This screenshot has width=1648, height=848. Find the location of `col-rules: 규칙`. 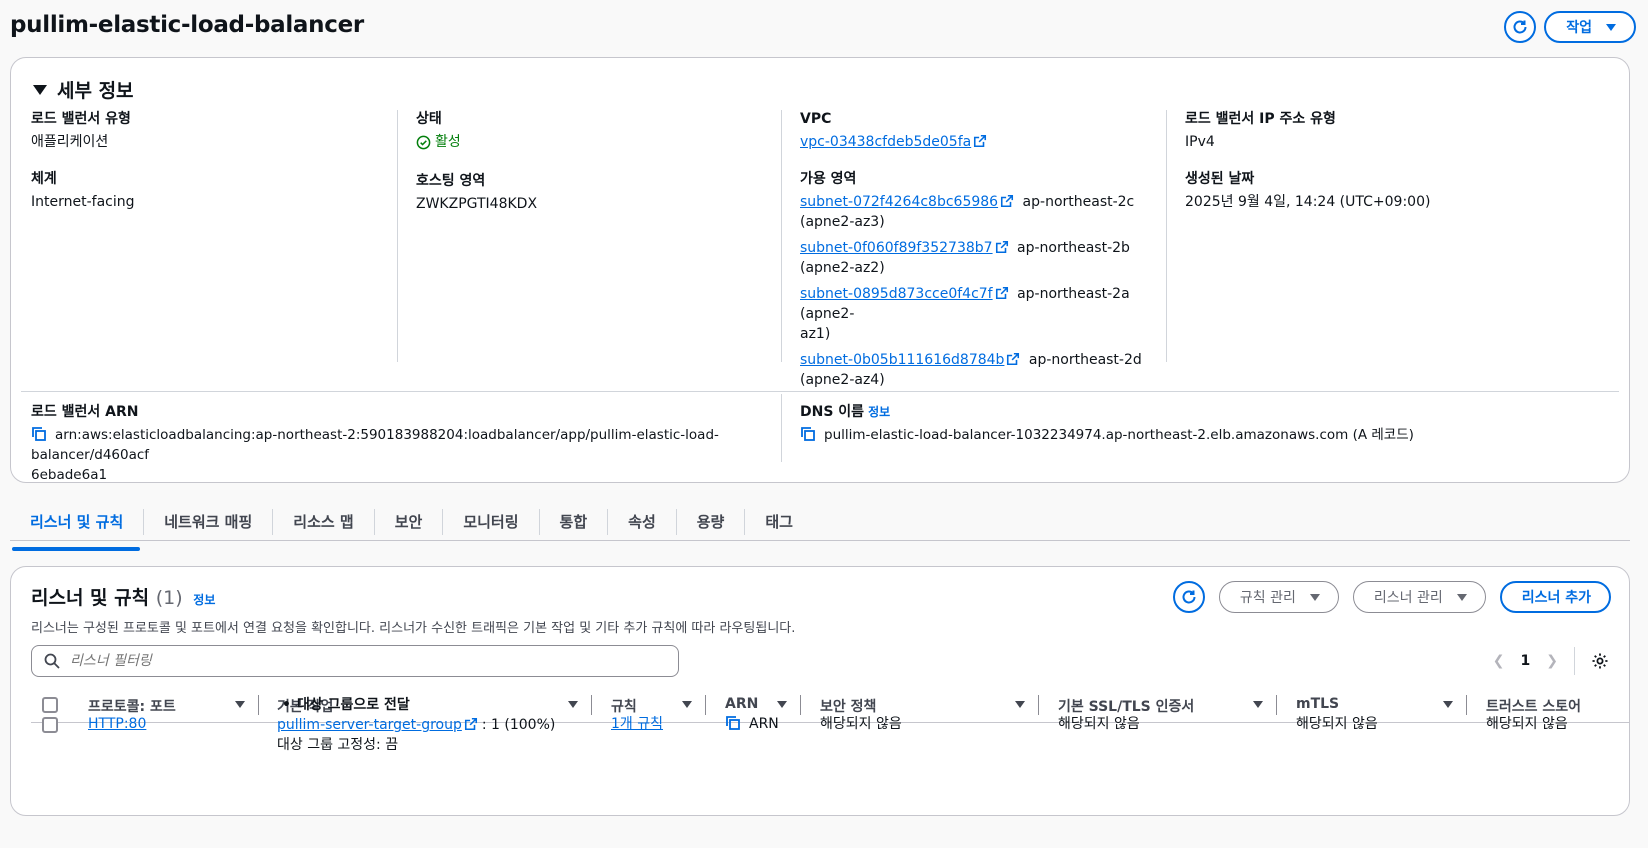

col-rules: 규칙 is located at coordinates (624, 706).